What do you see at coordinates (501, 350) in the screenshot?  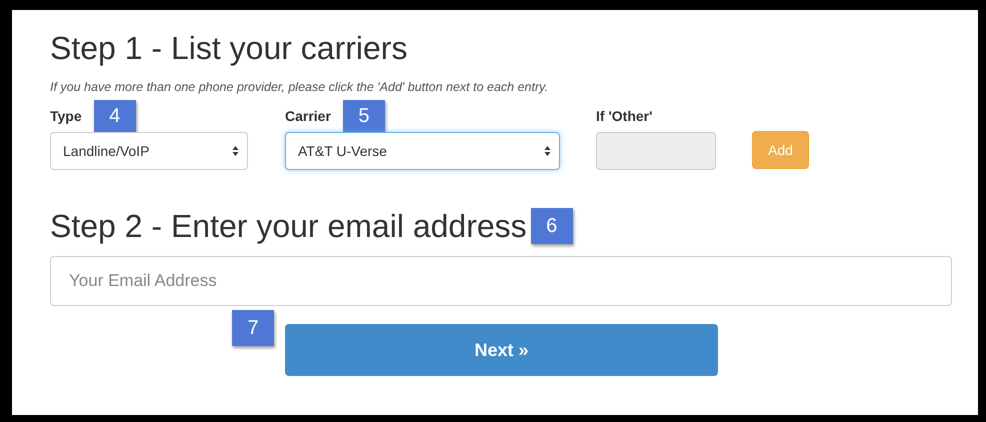 I see `next-button: Next »` at bounding box center [501, 350].